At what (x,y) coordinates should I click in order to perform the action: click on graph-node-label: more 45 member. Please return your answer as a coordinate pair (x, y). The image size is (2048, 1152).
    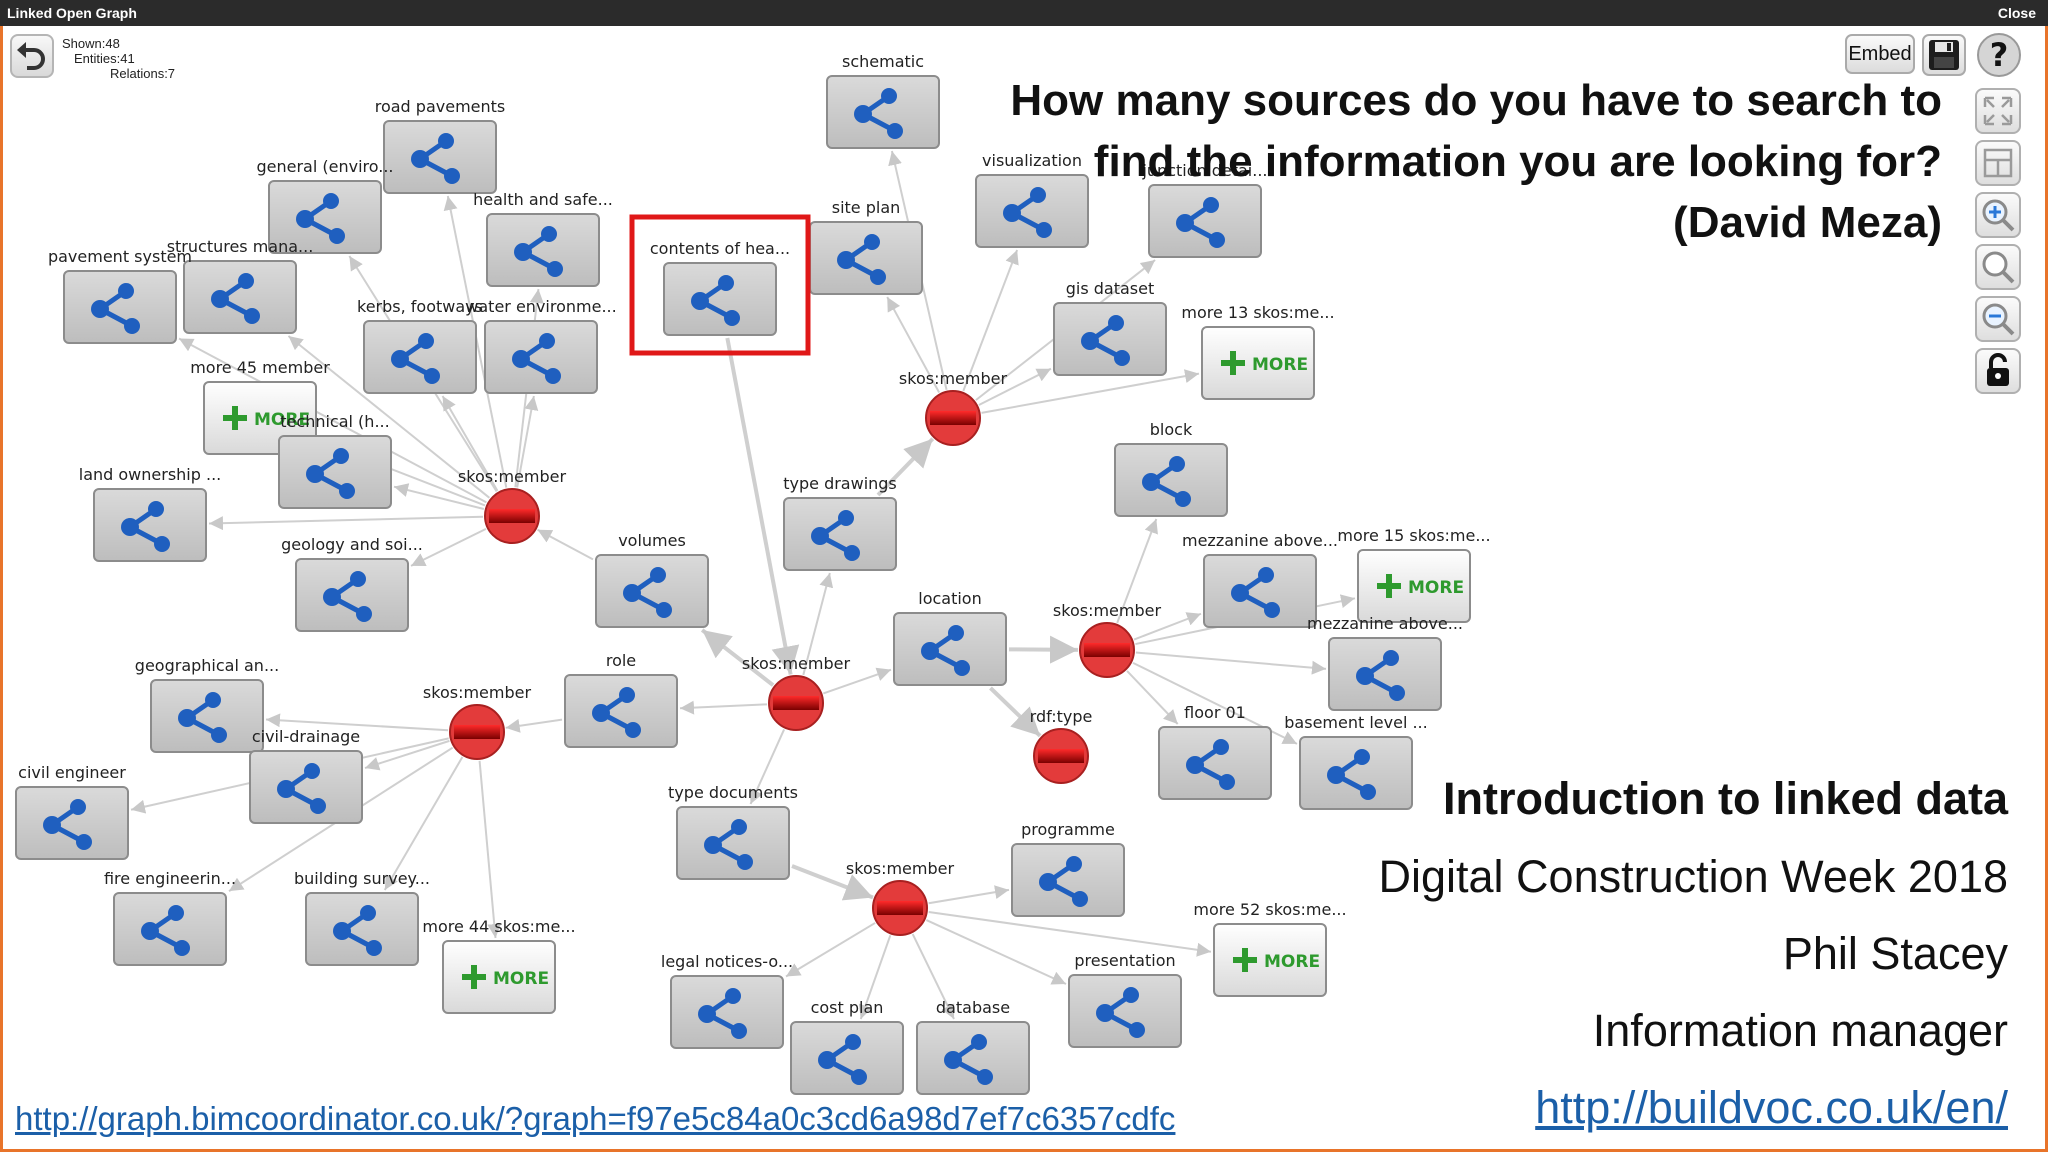
    Looking at the image, I should click on (260, 367).